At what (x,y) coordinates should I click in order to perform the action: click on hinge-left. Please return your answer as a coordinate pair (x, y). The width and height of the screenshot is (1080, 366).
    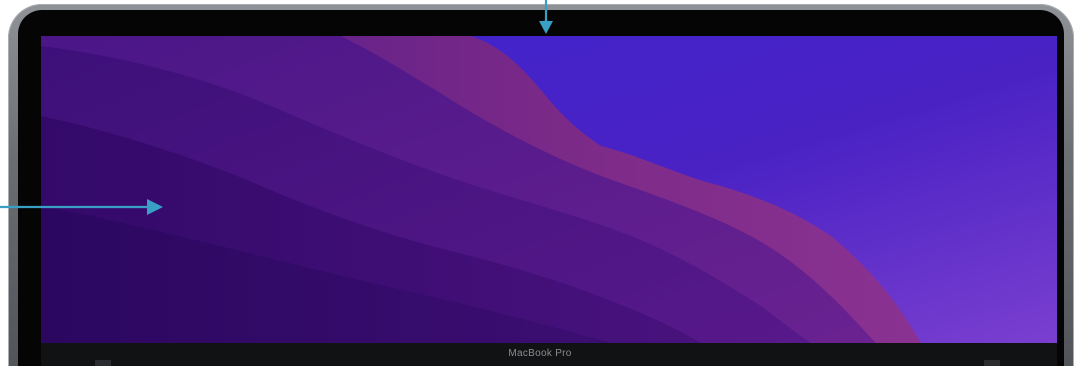
    Looking at the image, I should click on (103, 363).